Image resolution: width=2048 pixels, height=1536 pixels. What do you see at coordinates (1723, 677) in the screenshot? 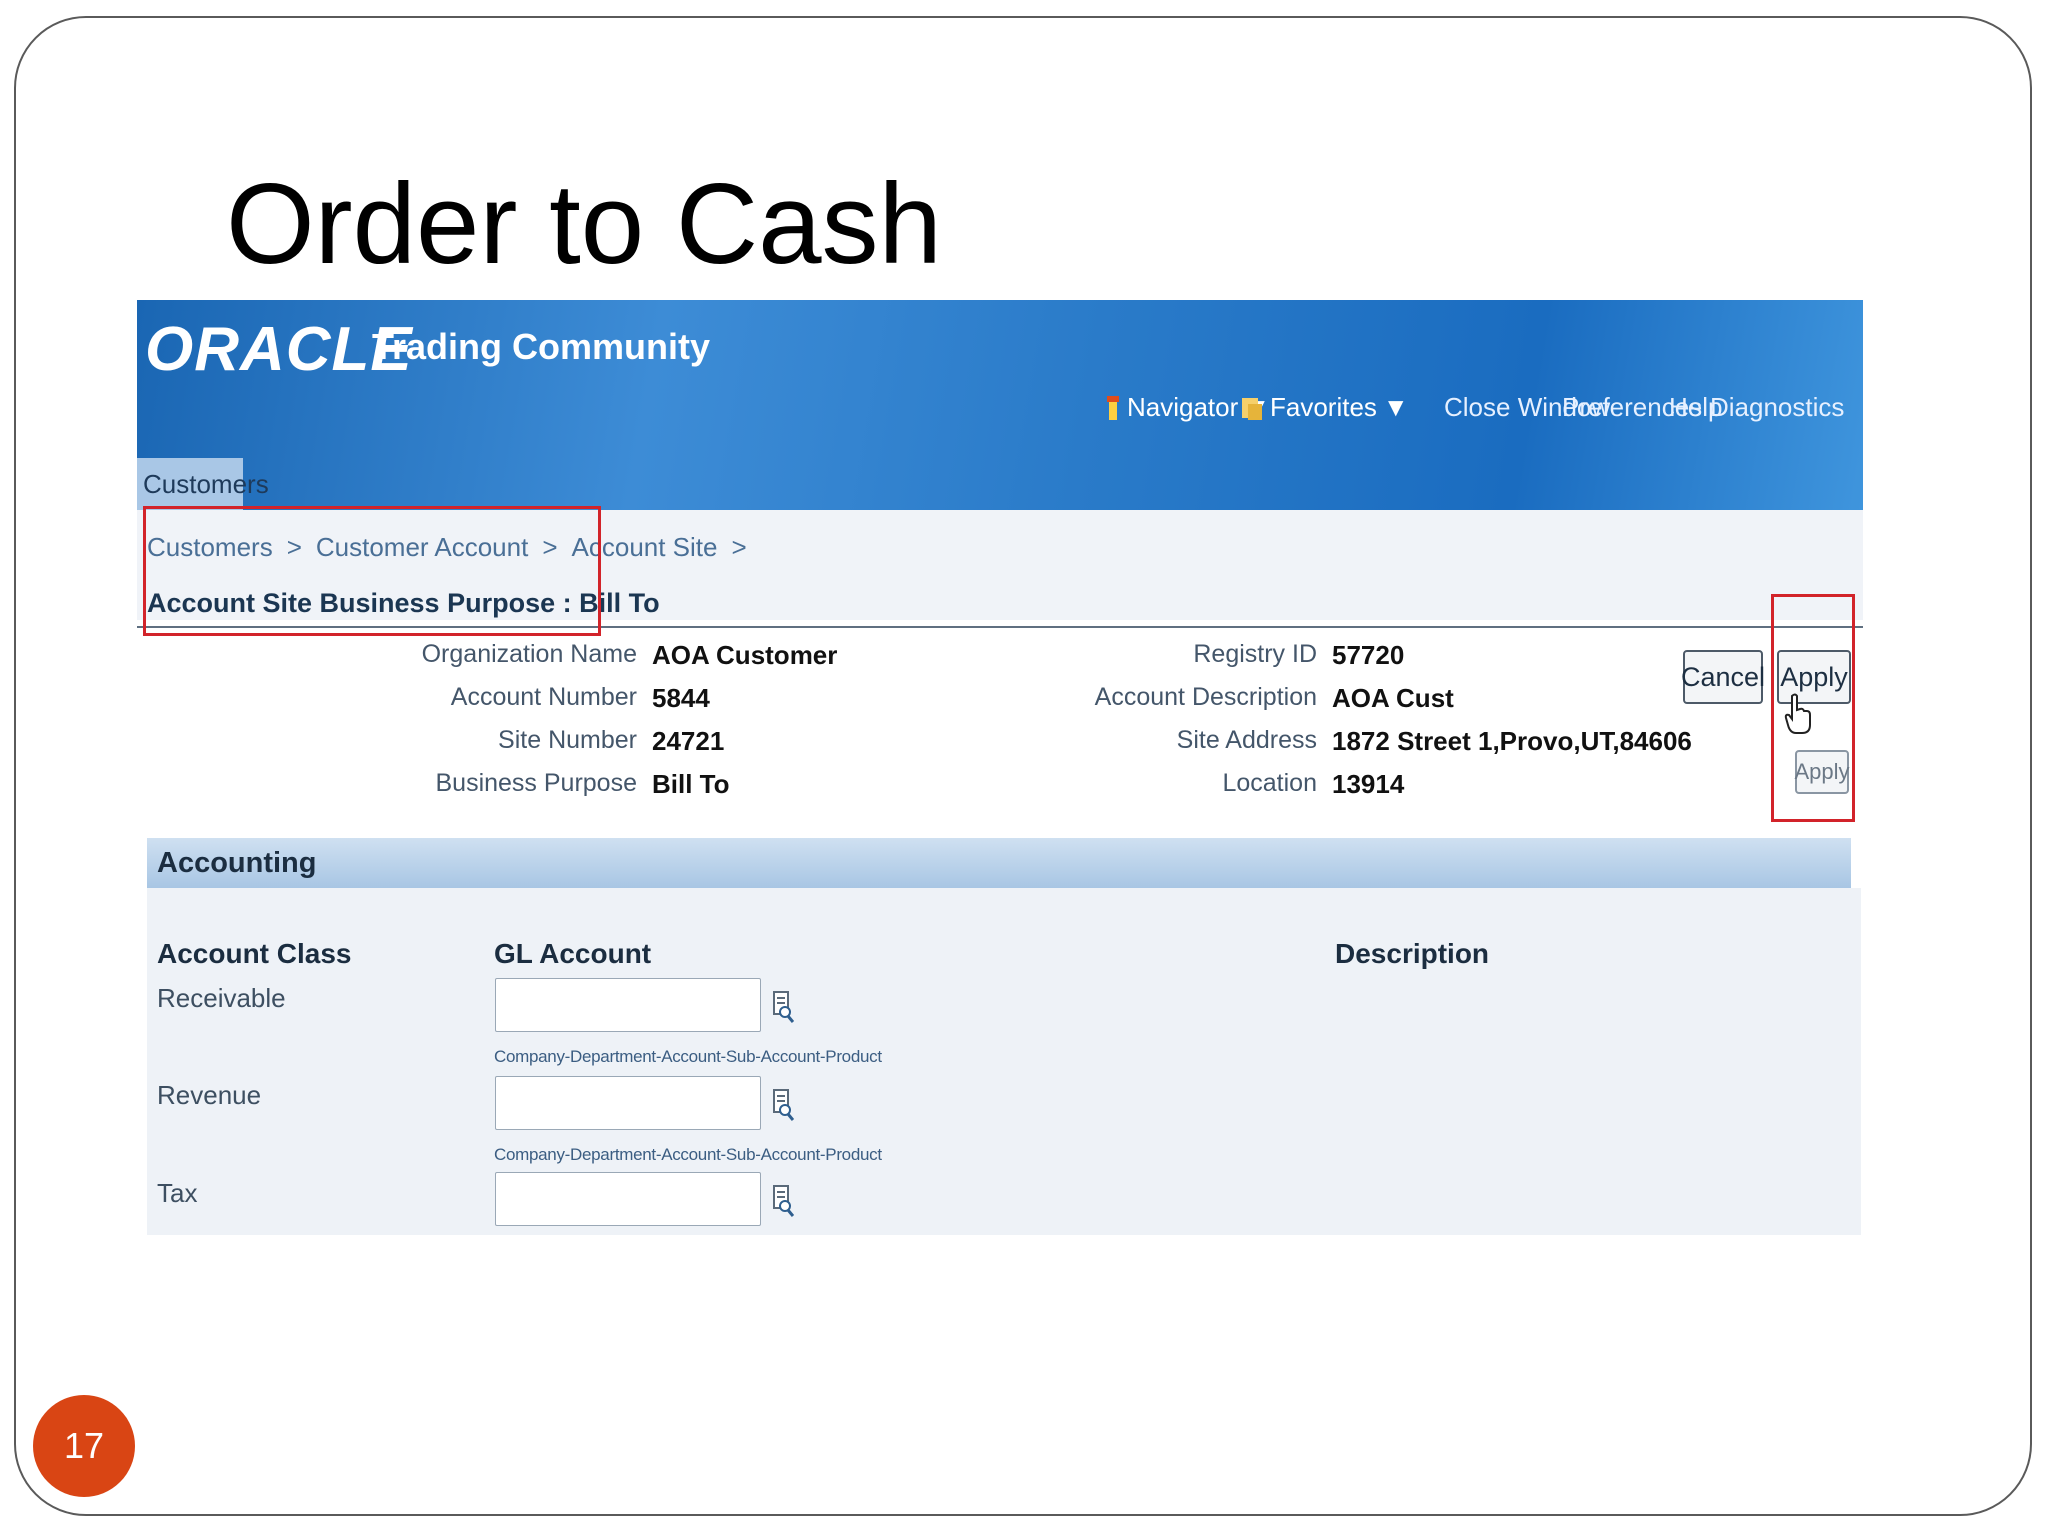
I see `cancel-button: Cancel` at bounding box center [1723, 677].